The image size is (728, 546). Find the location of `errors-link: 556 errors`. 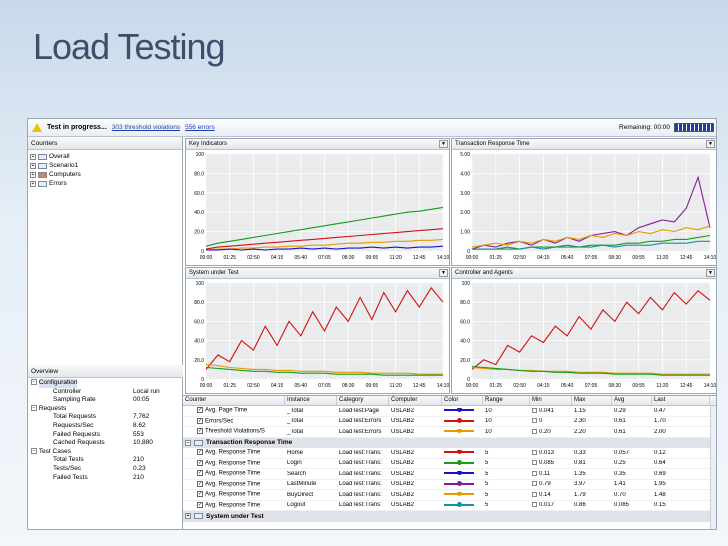

errors-link: 556 errors is located at coordinates (200, 127).